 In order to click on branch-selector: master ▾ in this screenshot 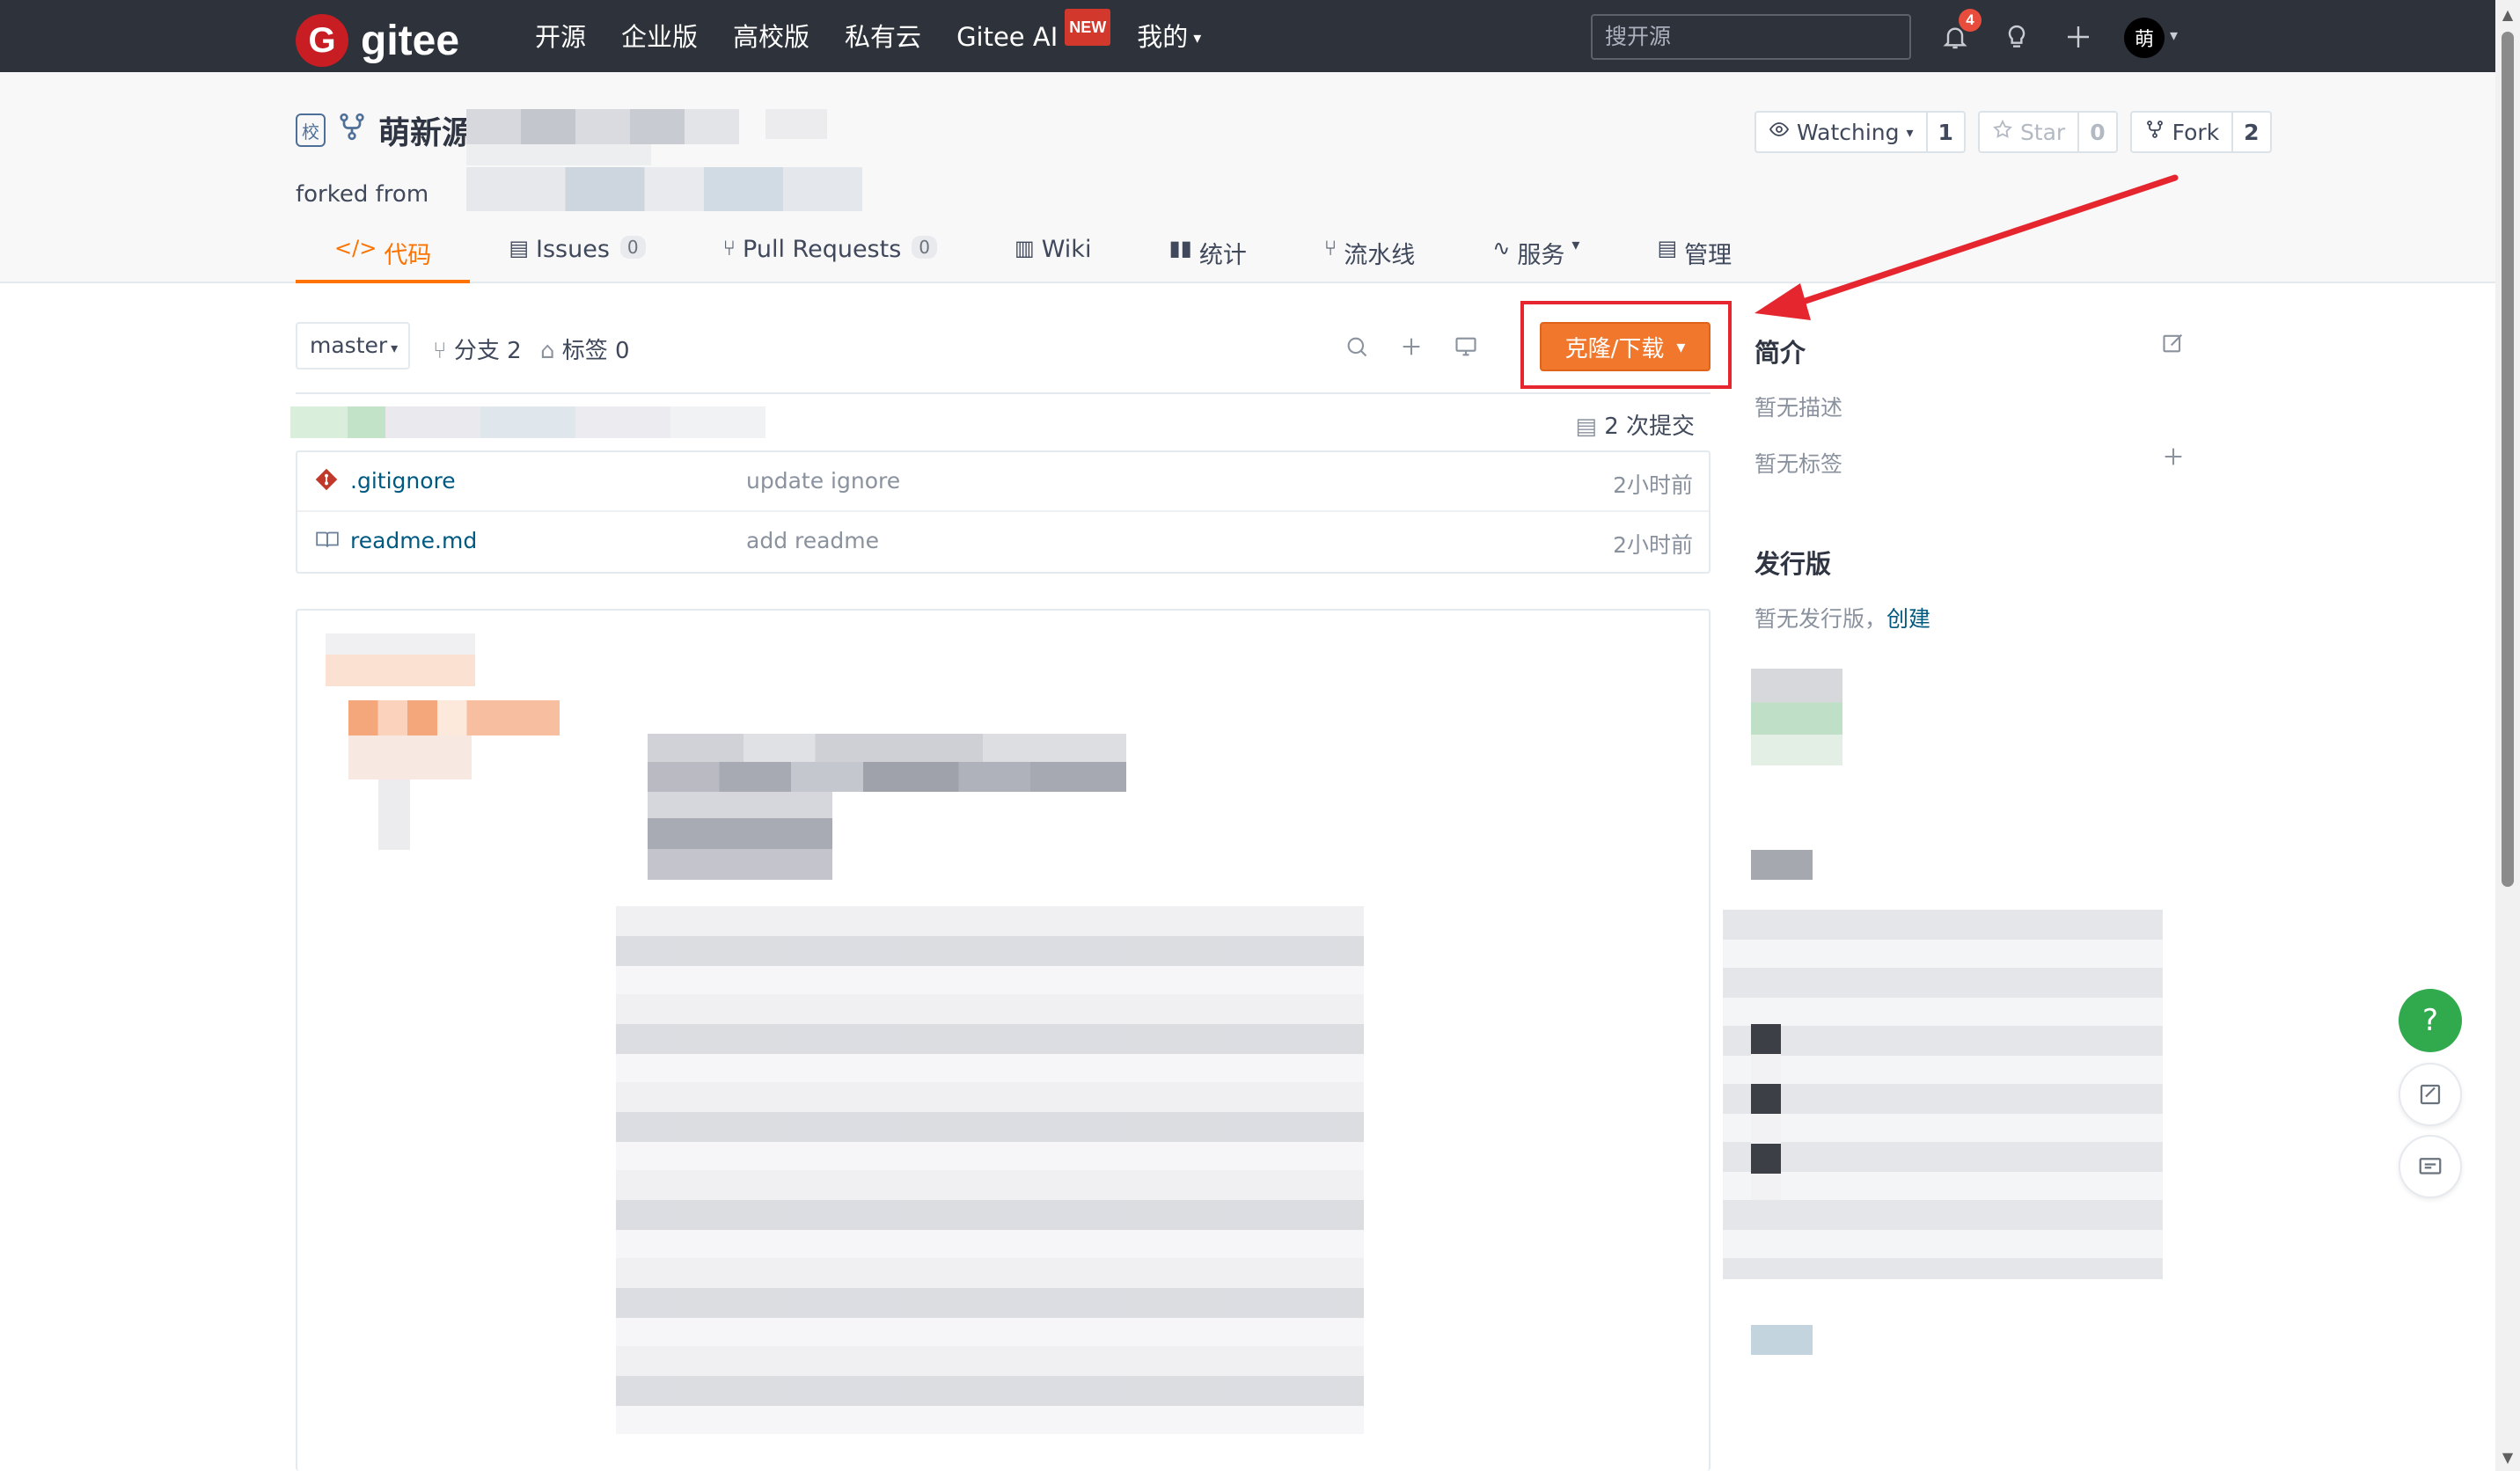, I will do `click(353, 346)`.